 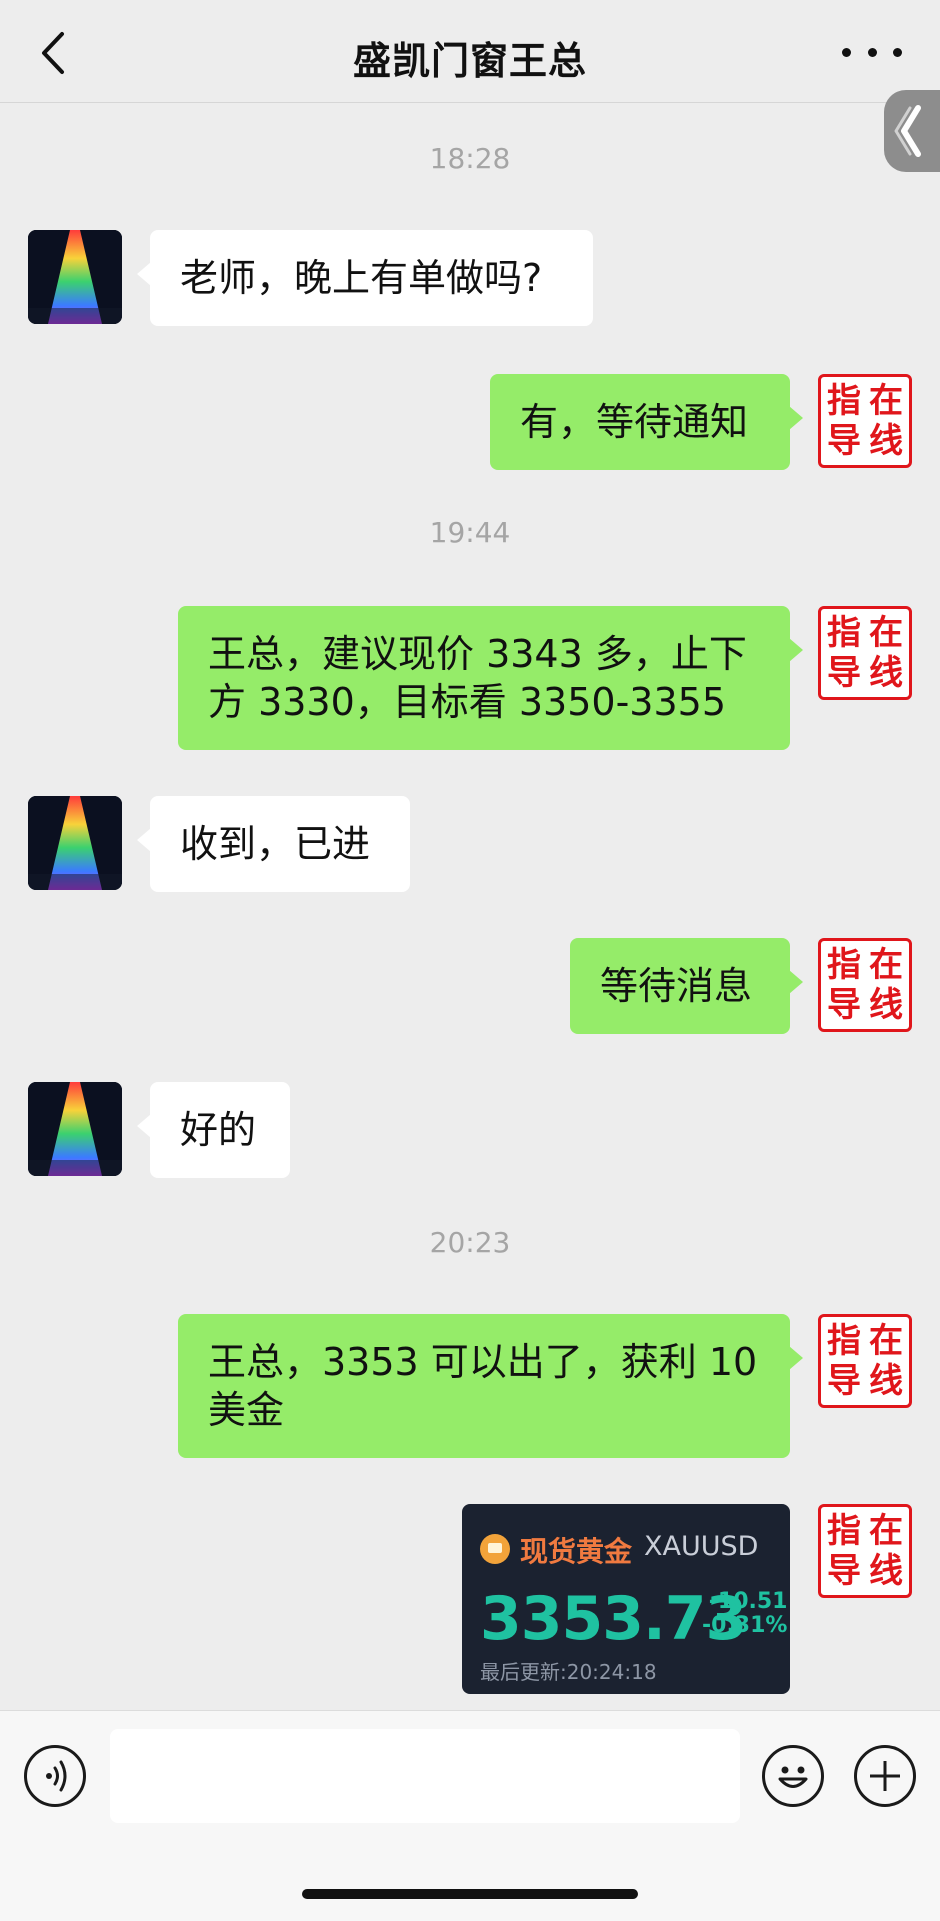 What do you see at coordinates (490, 678) in the screenshot?
I see `message-bubble: 王总，建议现价 3343 多，止下方 3330，目标看 3350-3355` at bounding box center [490, 678].